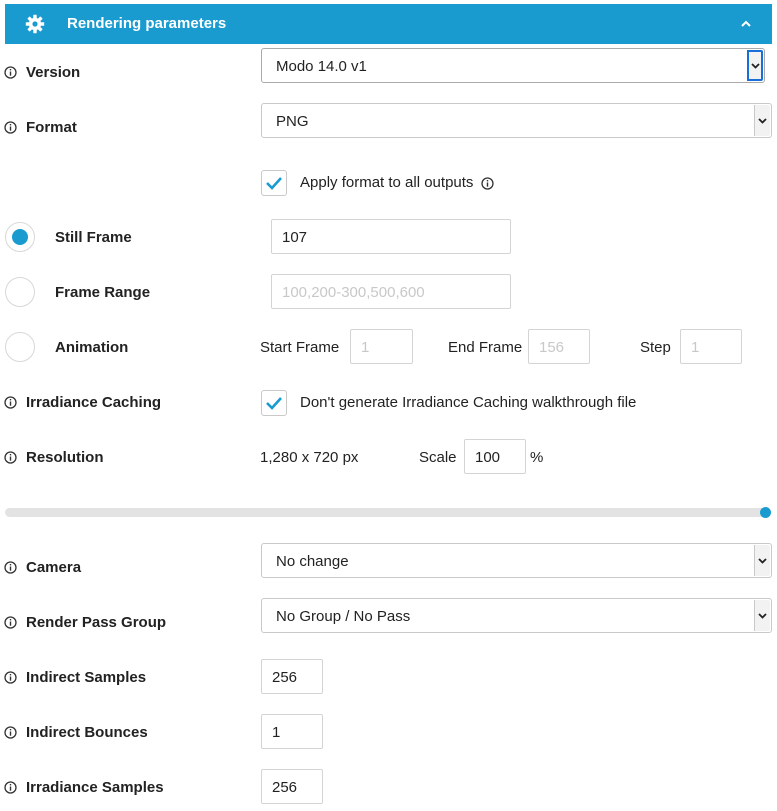 The image size is (777, 811). Describe the element at coordinates (93, 237) in the screenshot. I see `still-frame-label: Still Frame` at that location.